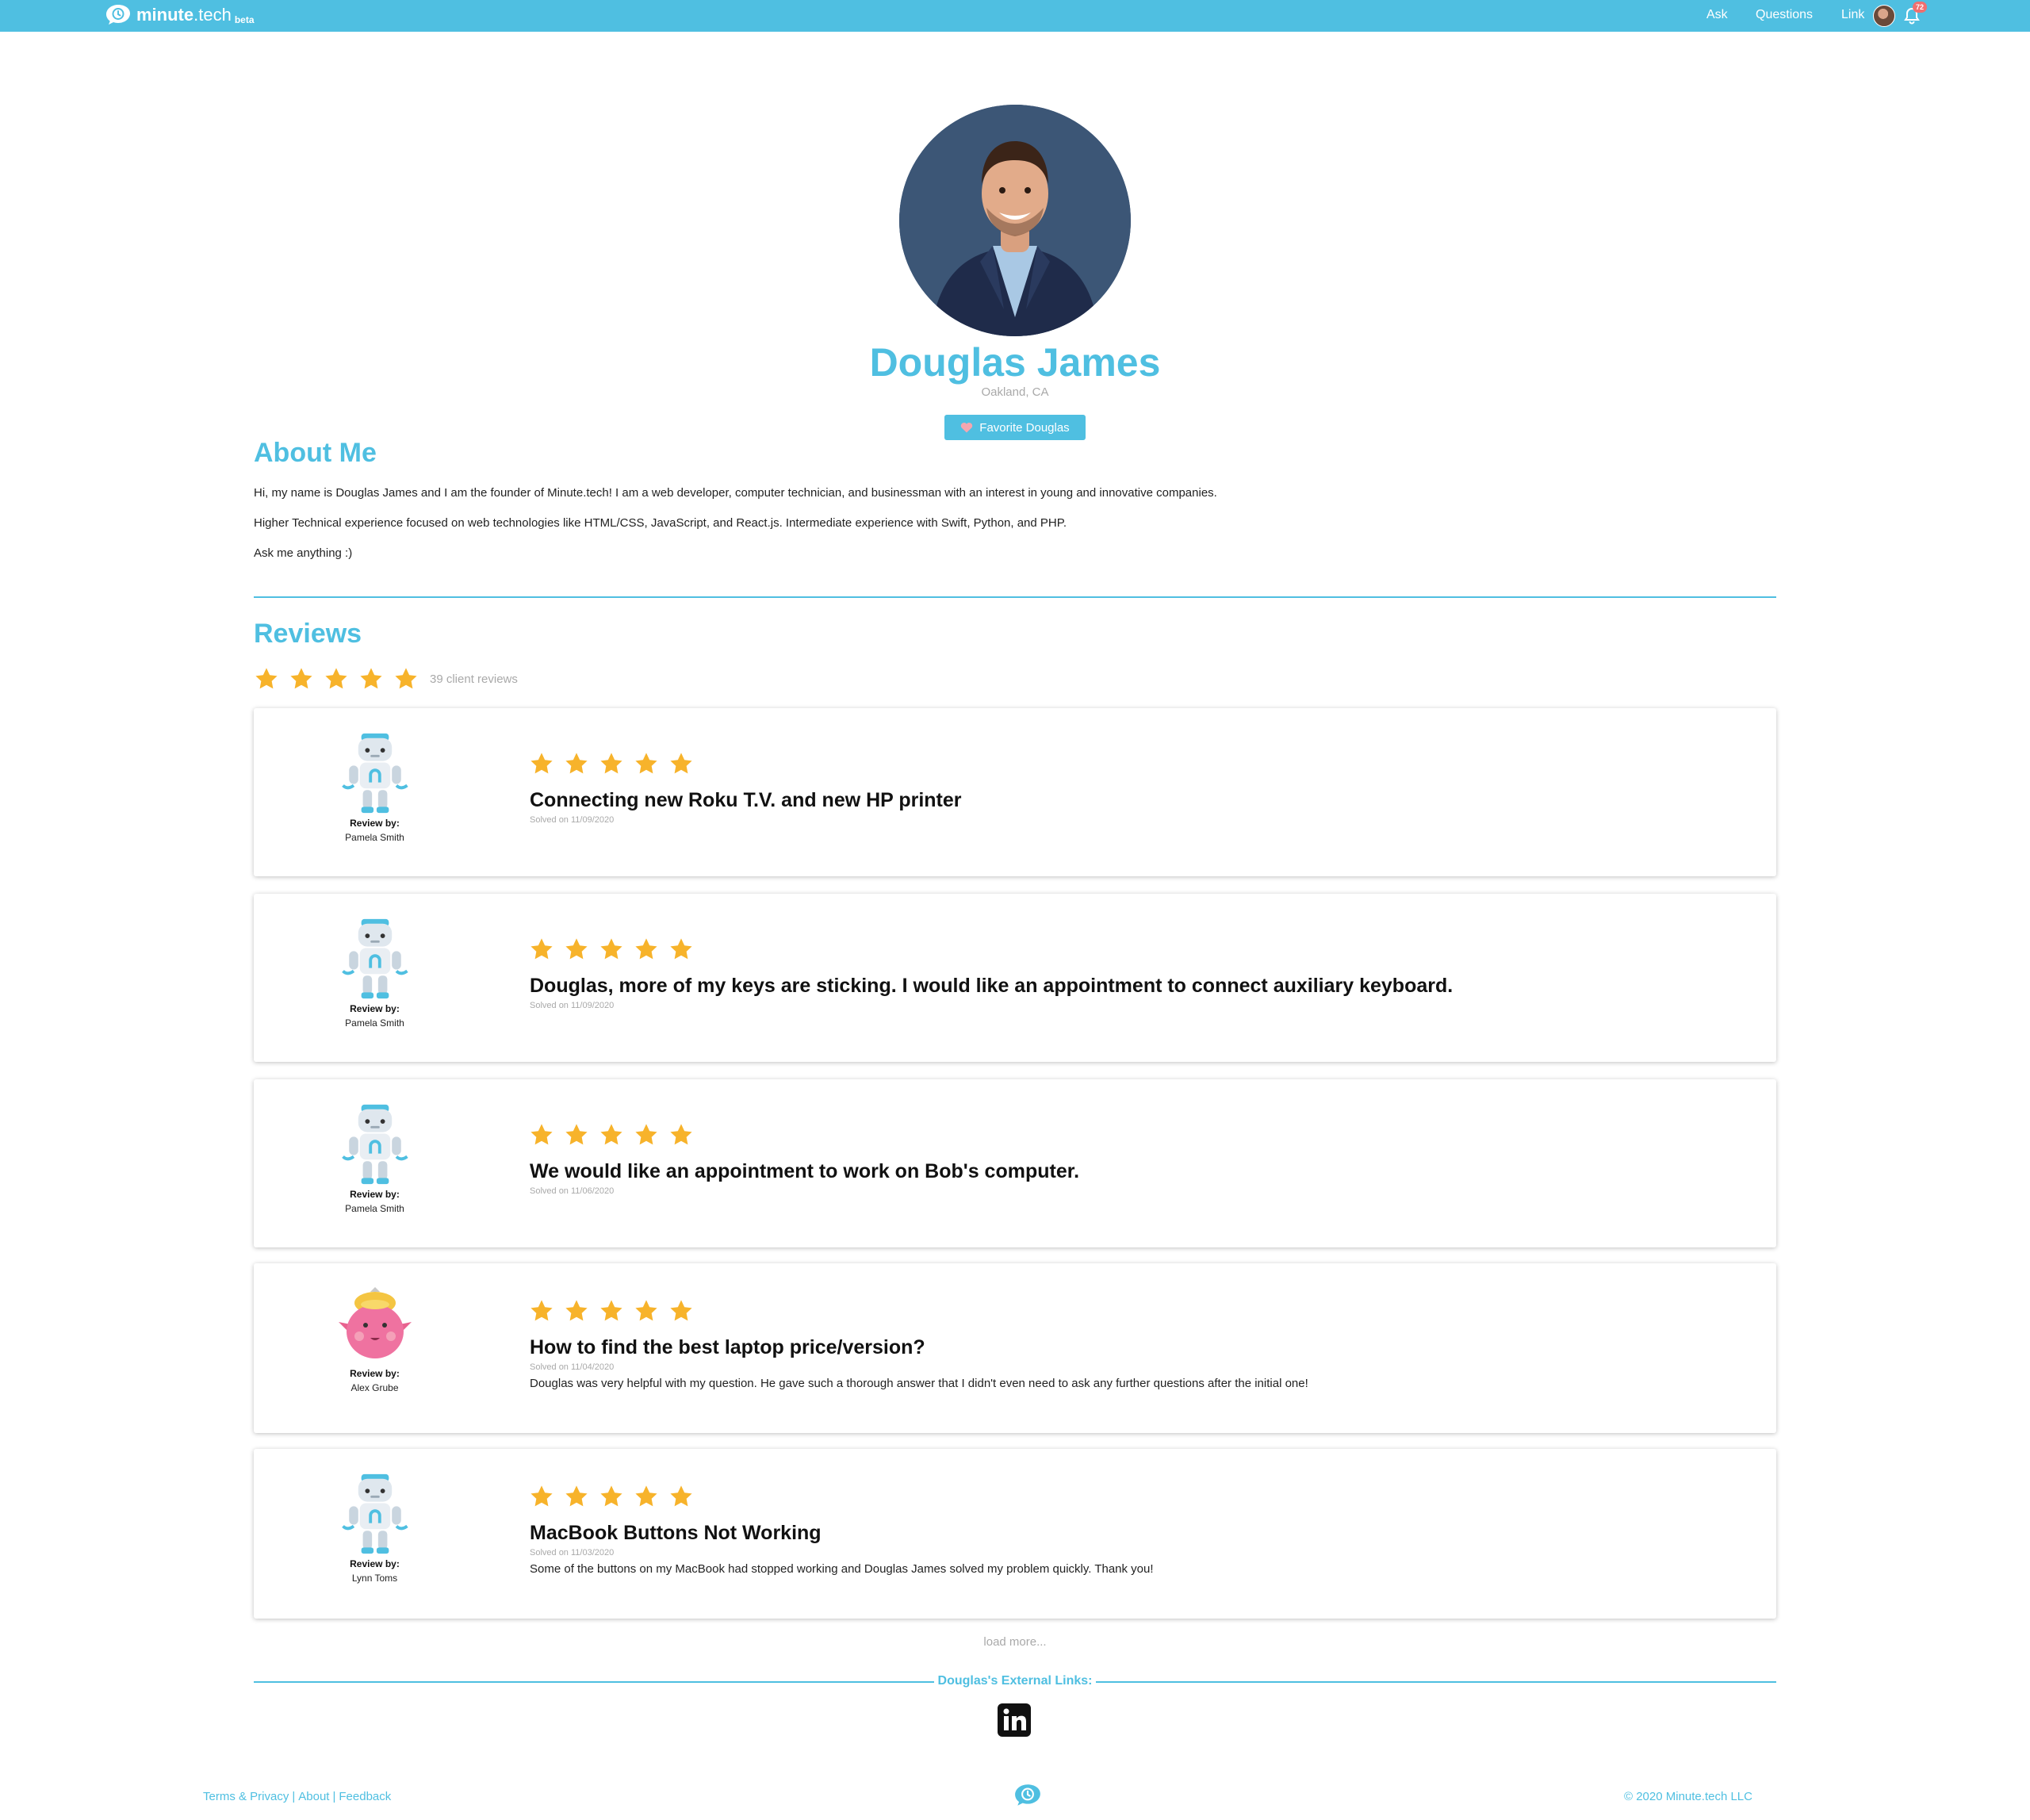  What do you see at coordinates (315, 453) in the screenshot?
I see `about-title: About Me` at bounding box center [315, 453].